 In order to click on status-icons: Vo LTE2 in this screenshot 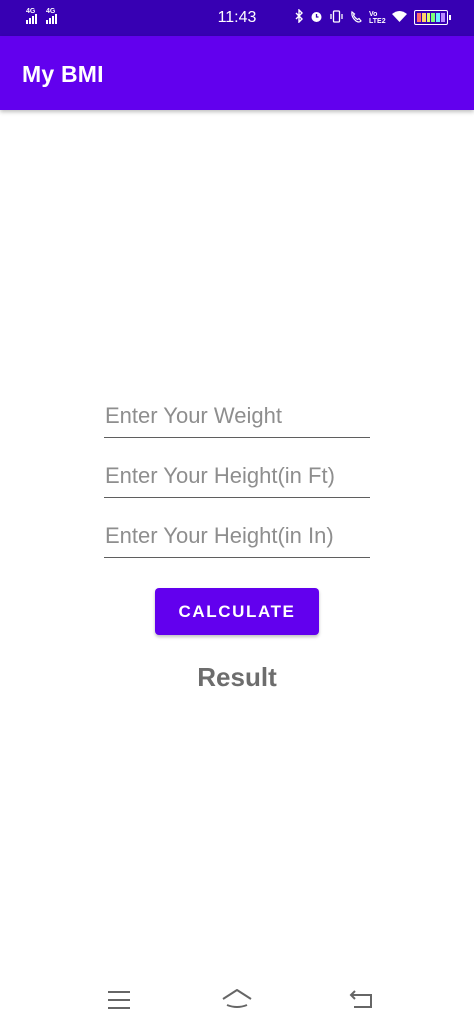, I will do `click(373, 17)`.